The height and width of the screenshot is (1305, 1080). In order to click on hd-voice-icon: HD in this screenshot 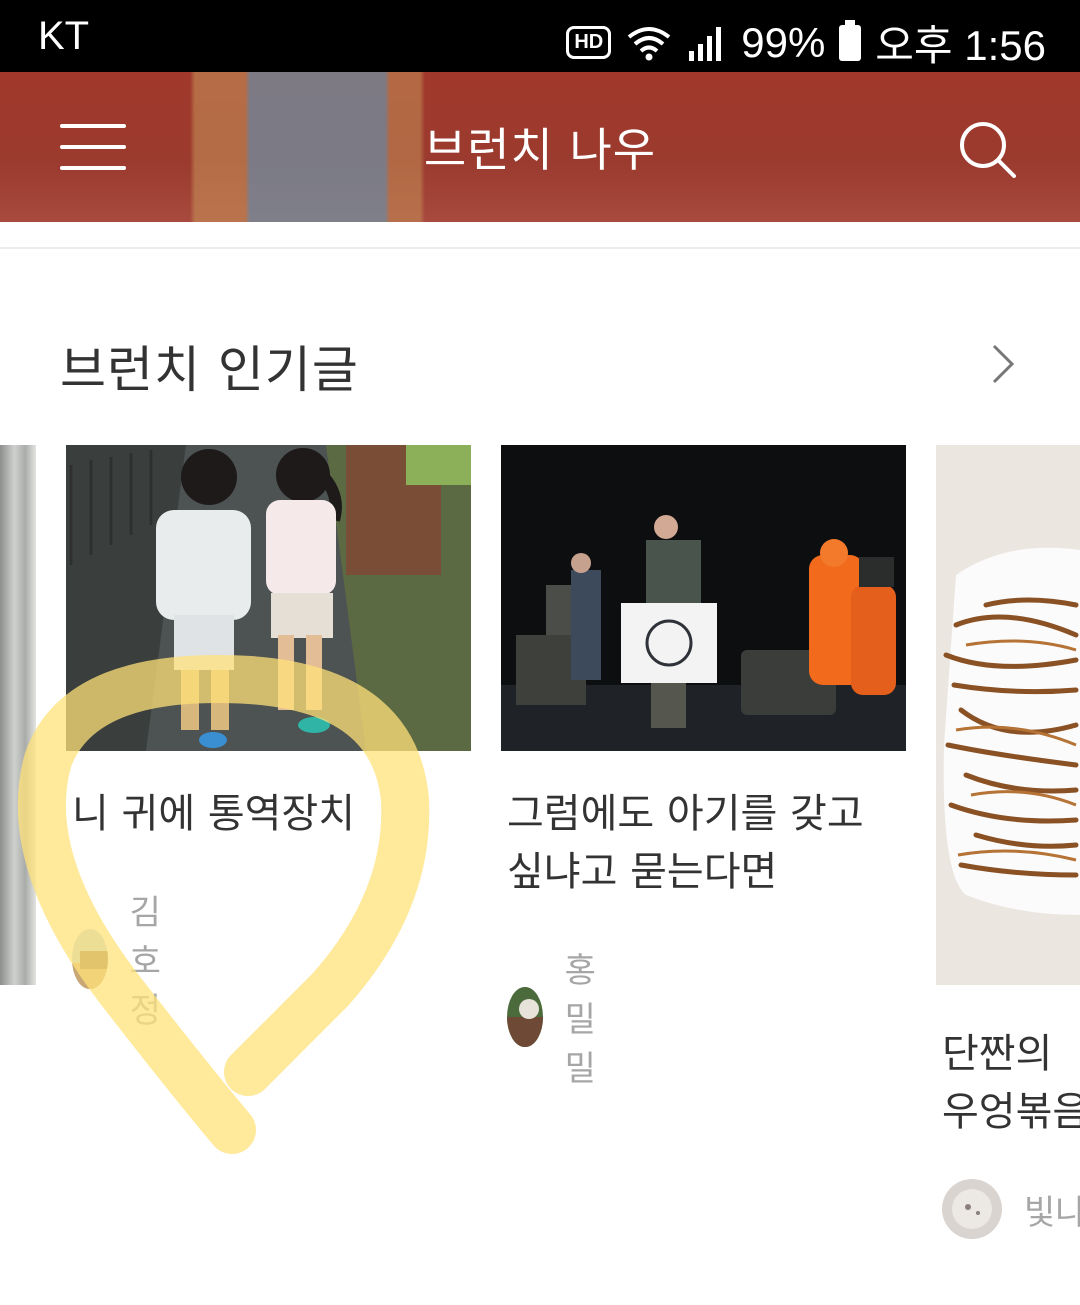, I will do `click(589, 42)`.